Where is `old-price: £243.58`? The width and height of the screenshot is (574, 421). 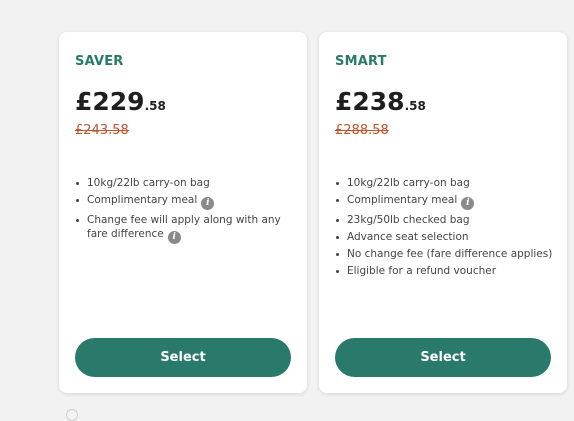
old-price: £243.58 is located at coordinates (102, 130).